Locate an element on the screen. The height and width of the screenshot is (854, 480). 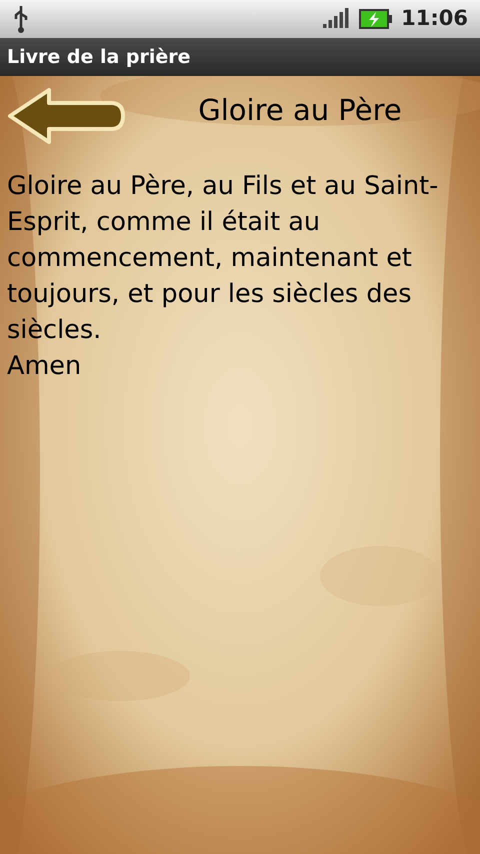
usb-icon is located at coordinates (21, 19).